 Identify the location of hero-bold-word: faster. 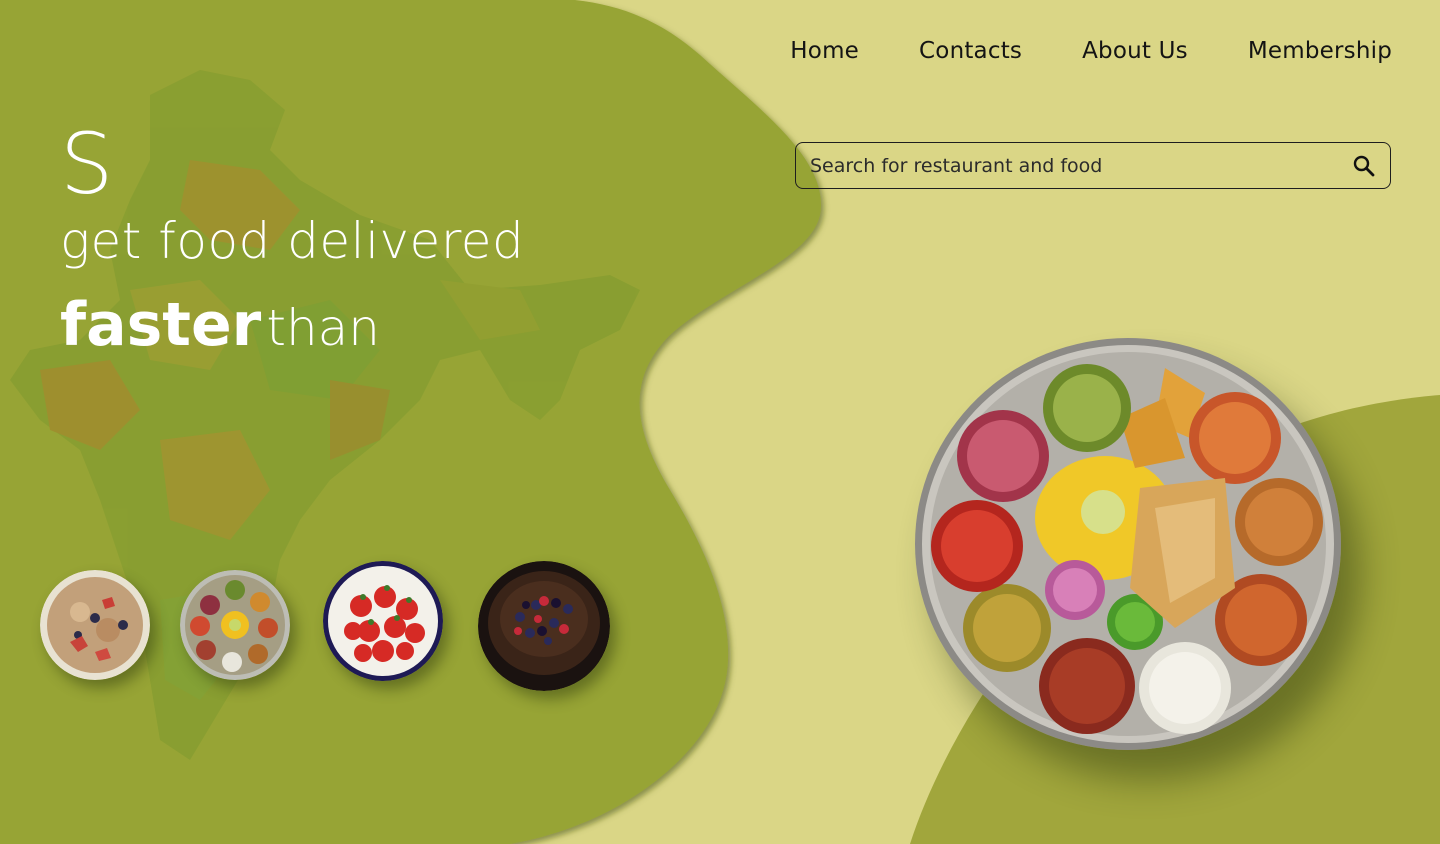
(161, 325).